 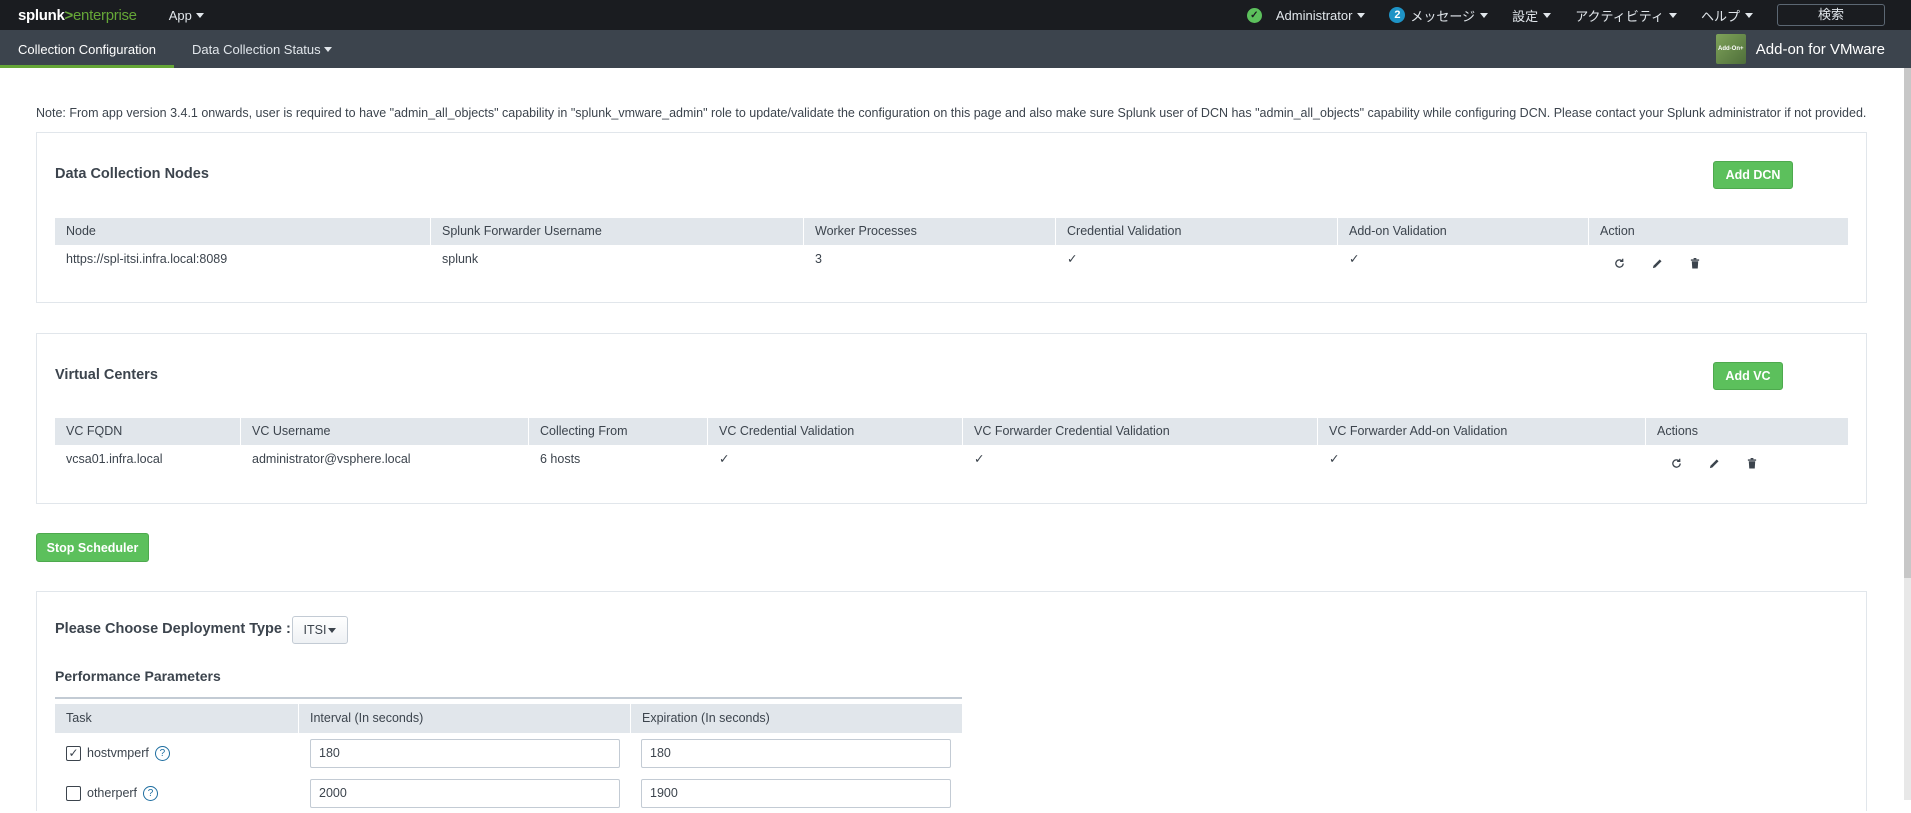 I want to click on user-menu-label: Administrator, so click(x=1314, y=15).